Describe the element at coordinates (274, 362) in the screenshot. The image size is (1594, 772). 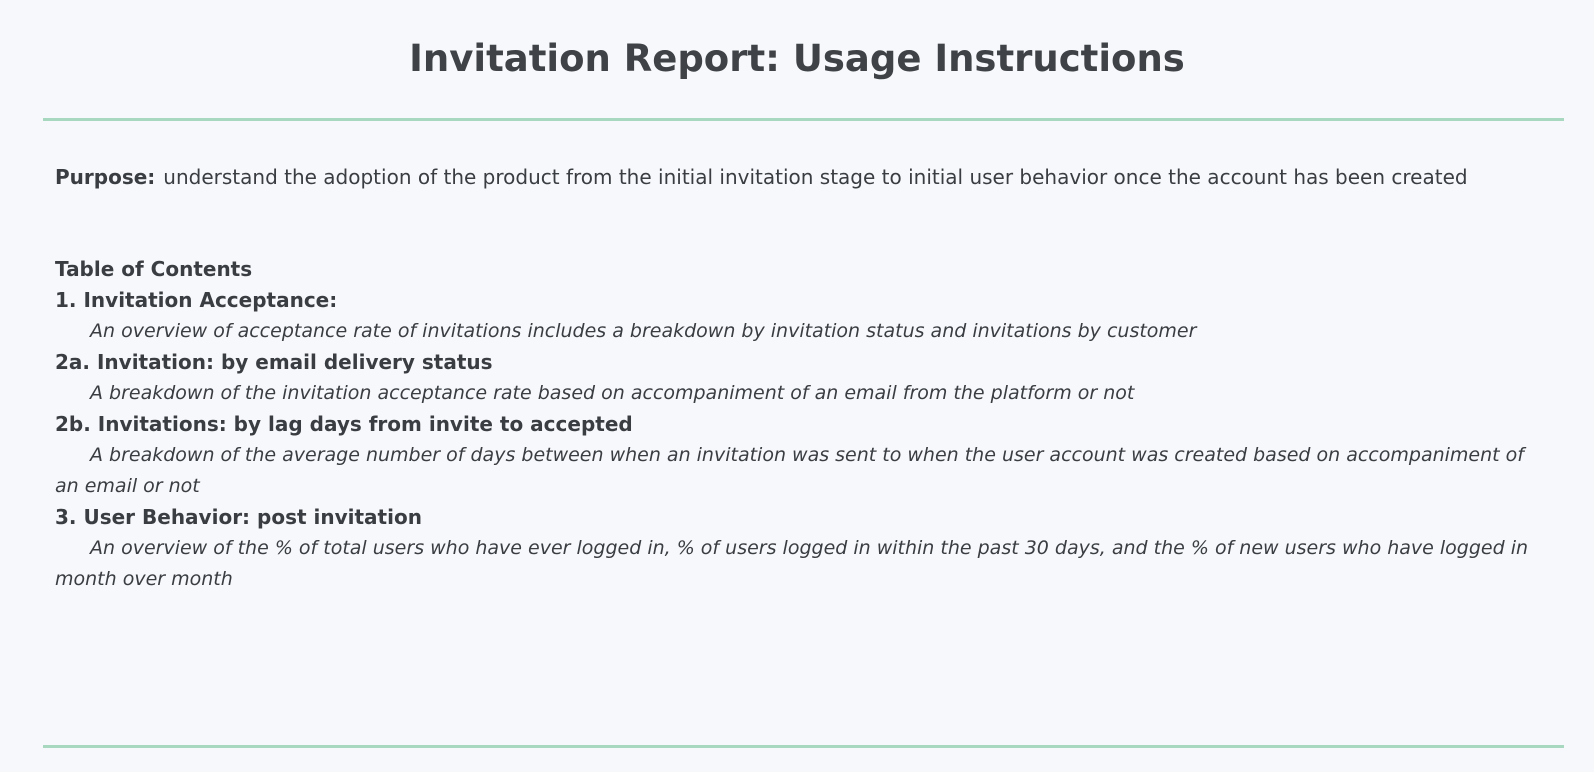
I see `toc-item-title: 2a. Invitation: by email delivery status` at that location.